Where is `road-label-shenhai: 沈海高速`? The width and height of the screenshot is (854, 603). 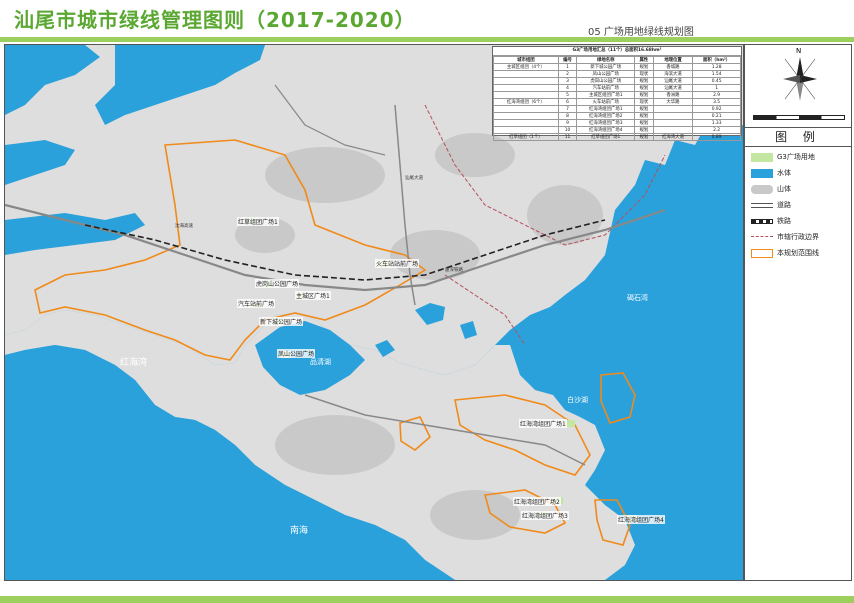
road-label-shenhai: 沈海高速 is located at coordinates (184, 226).